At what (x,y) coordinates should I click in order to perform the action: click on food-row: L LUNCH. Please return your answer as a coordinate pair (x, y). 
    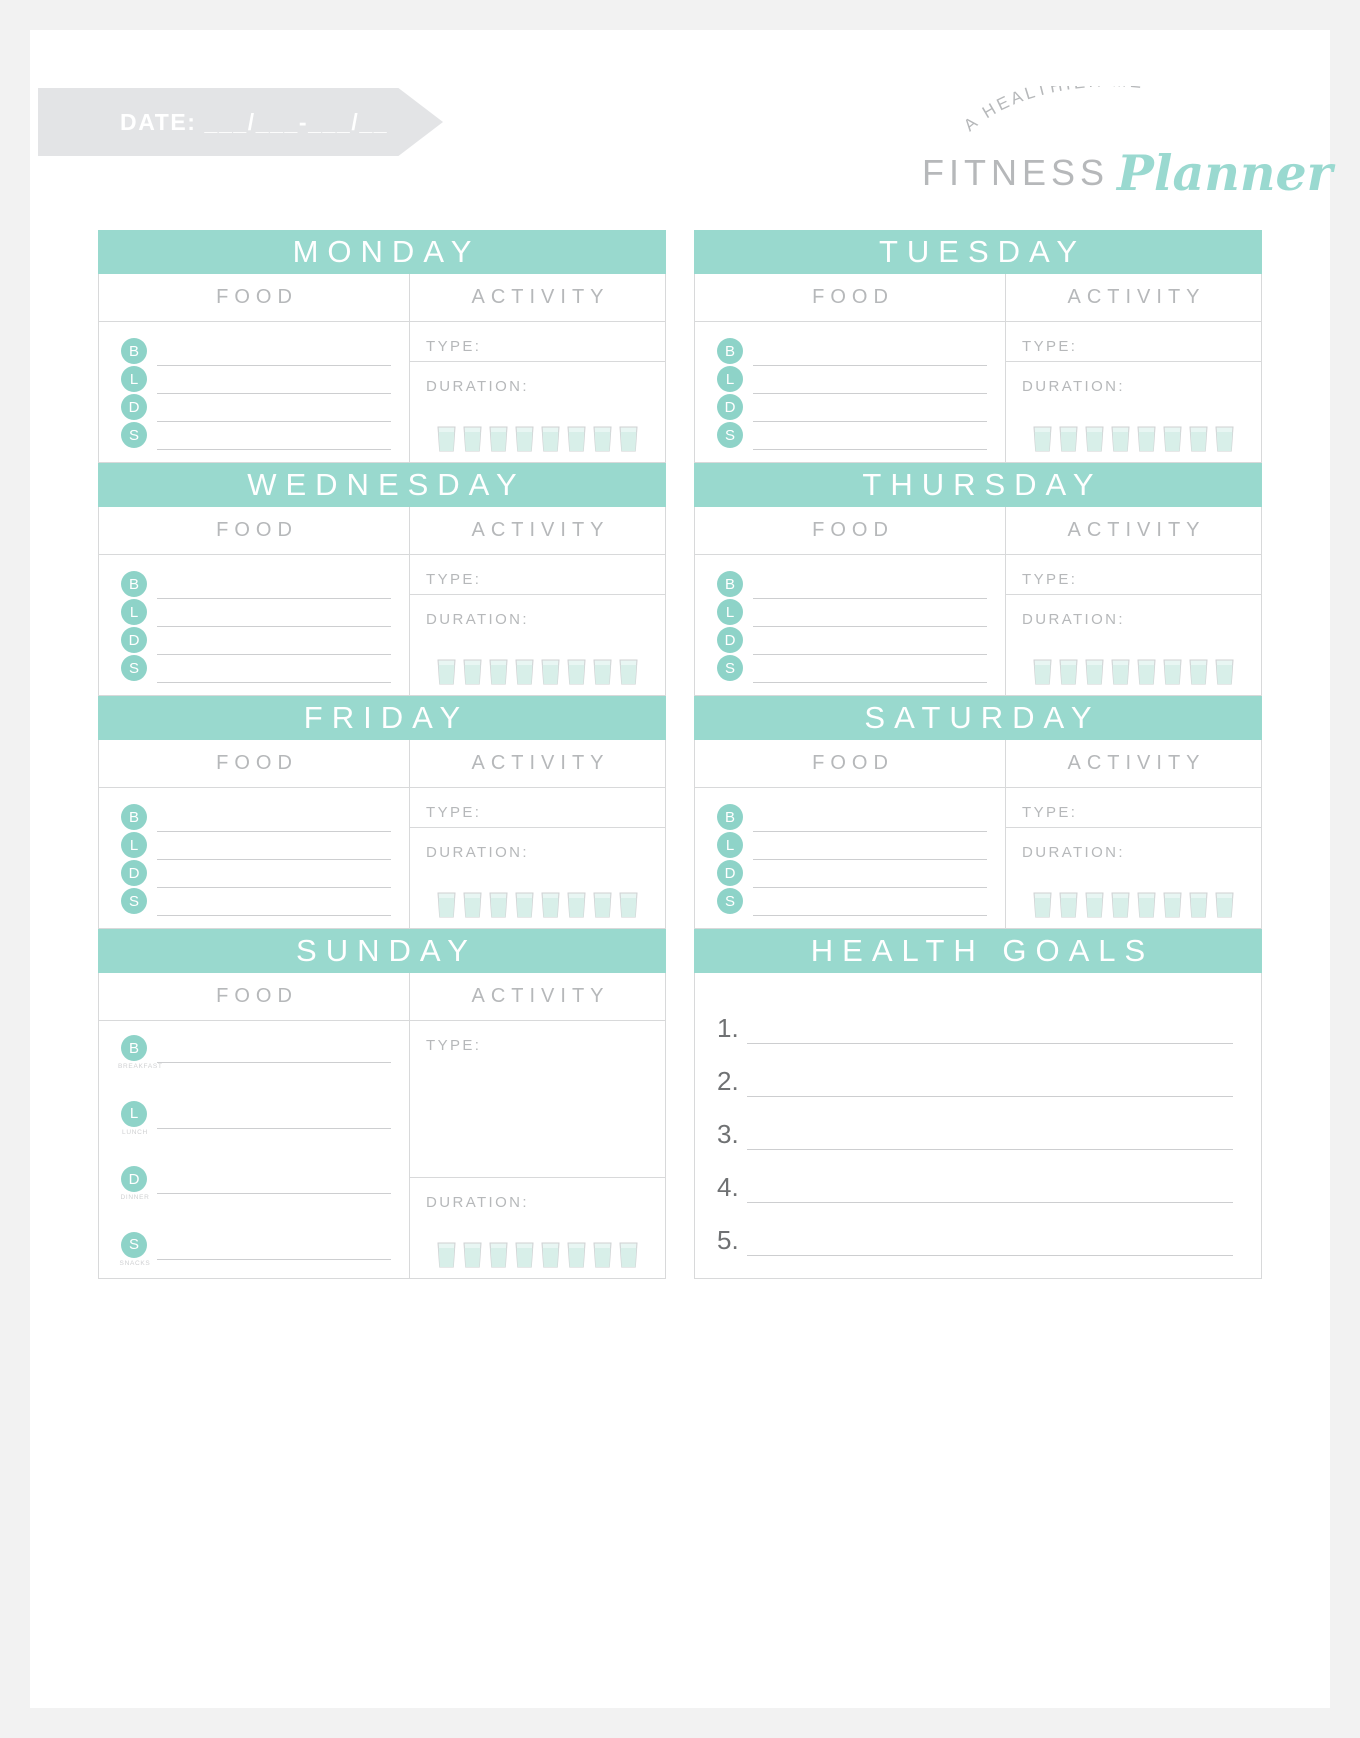
    Looking at the image, I should click on (256, 1118).